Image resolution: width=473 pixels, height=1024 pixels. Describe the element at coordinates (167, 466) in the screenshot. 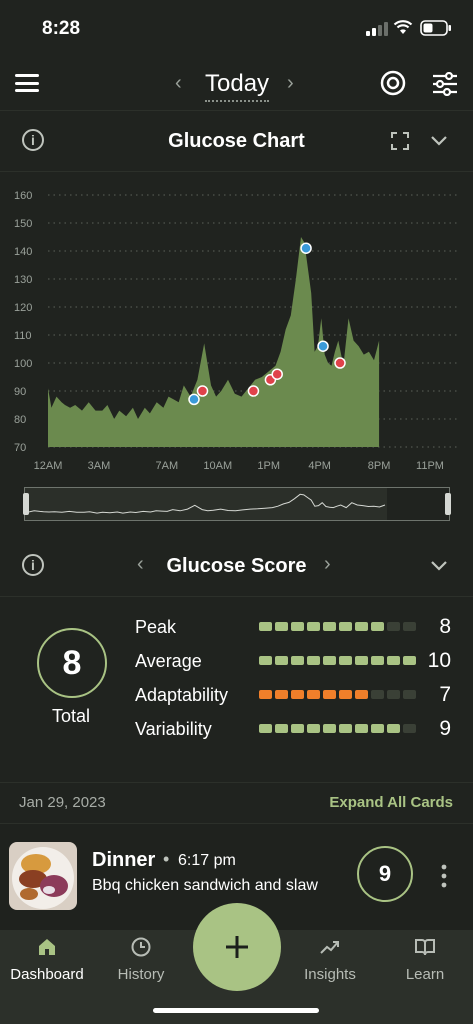

I see `x-tick-label: 7AM` at that location.